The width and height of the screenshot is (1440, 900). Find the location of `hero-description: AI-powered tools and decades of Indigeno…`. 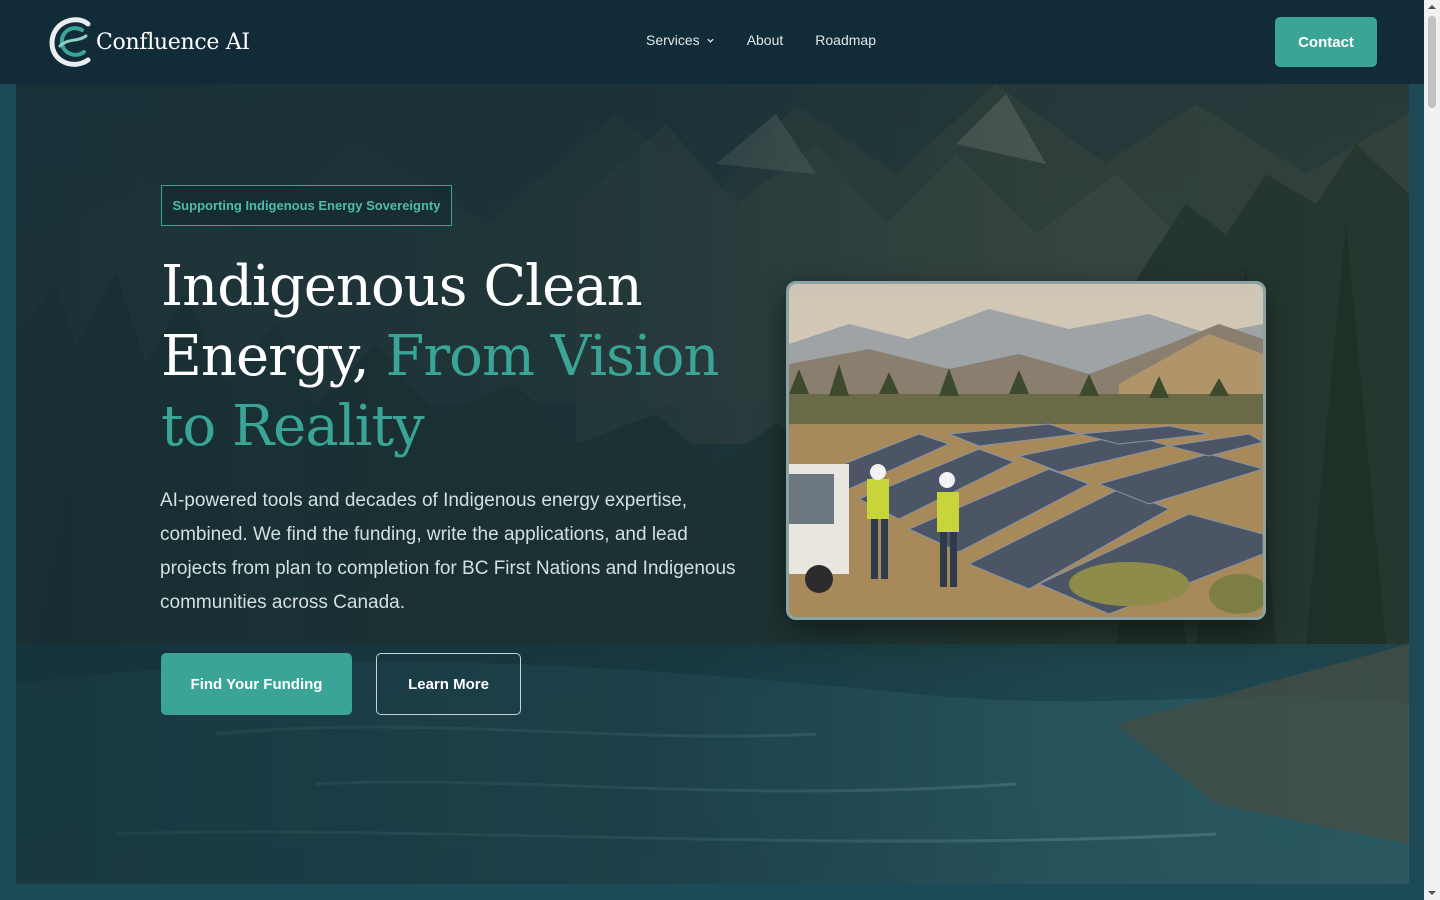

hero-description: AI-powered tools and decades of Indigeno… is located at coordinates (448, 551).